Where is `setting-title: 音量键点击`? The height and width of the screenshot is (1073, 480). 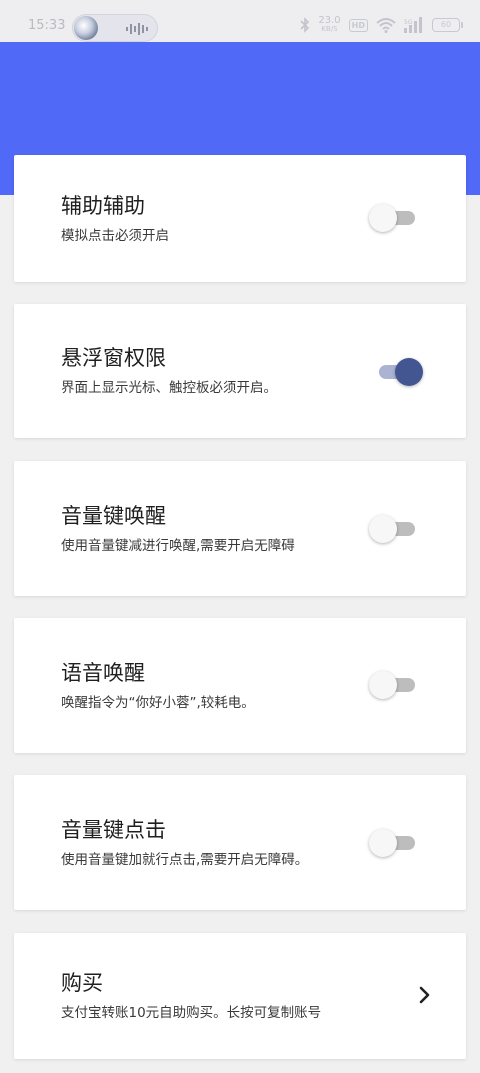
setting-title: 音量键点击 is located at coordinates (113, 830).